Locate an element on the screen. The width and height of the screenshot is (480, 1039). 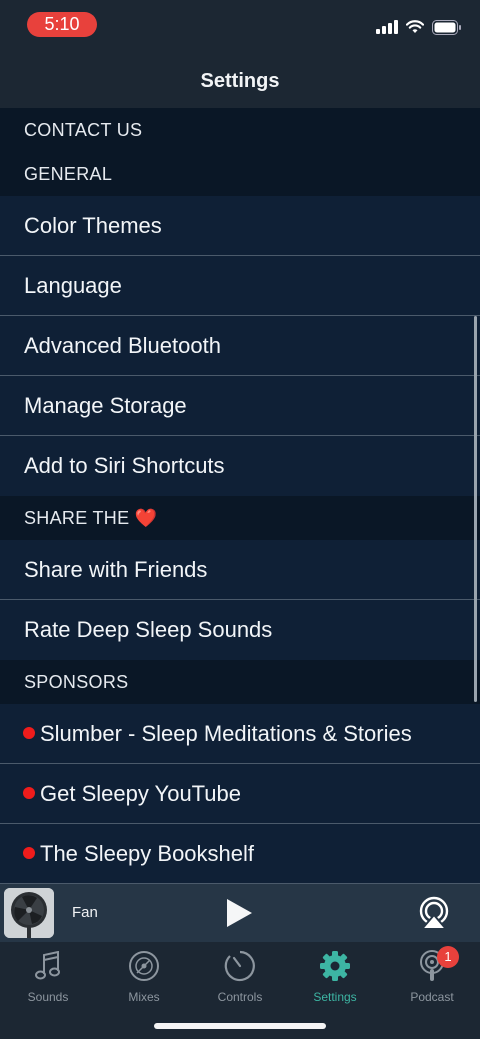
tab-label: Mixes is located at coordinates (144, 997).